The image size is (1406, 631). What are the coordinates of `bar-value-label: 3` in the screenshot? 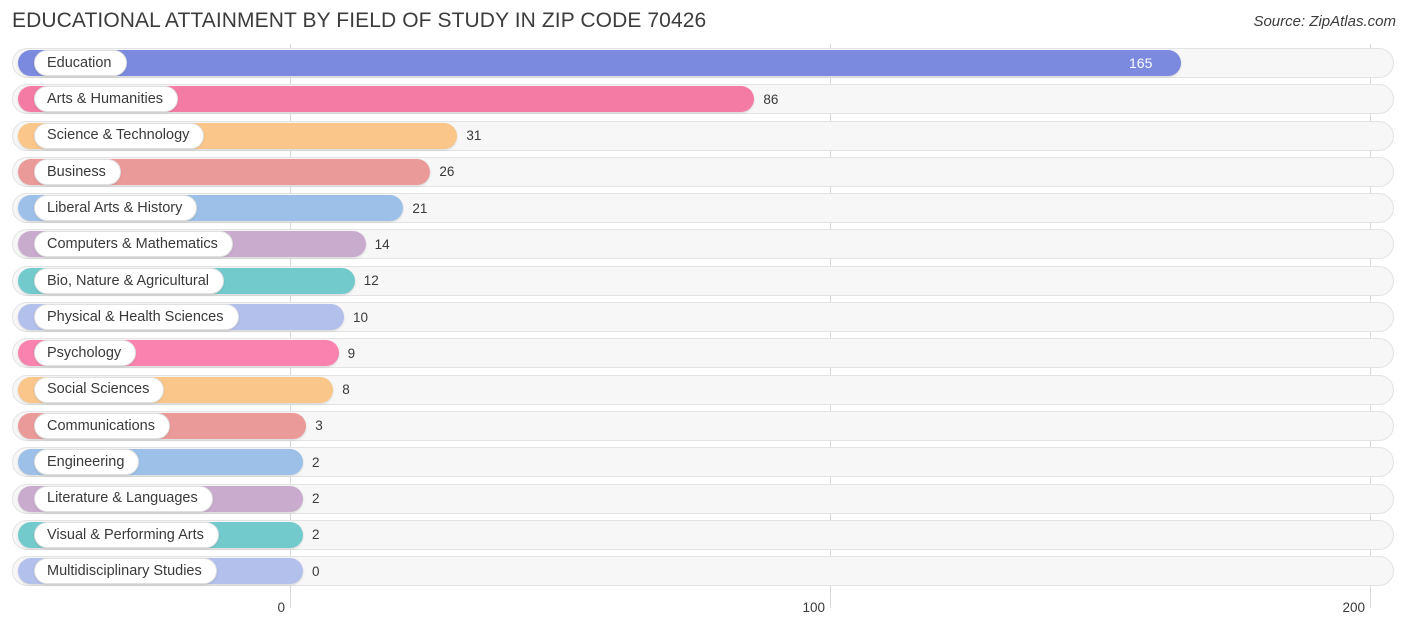 It's located at (319, 426).